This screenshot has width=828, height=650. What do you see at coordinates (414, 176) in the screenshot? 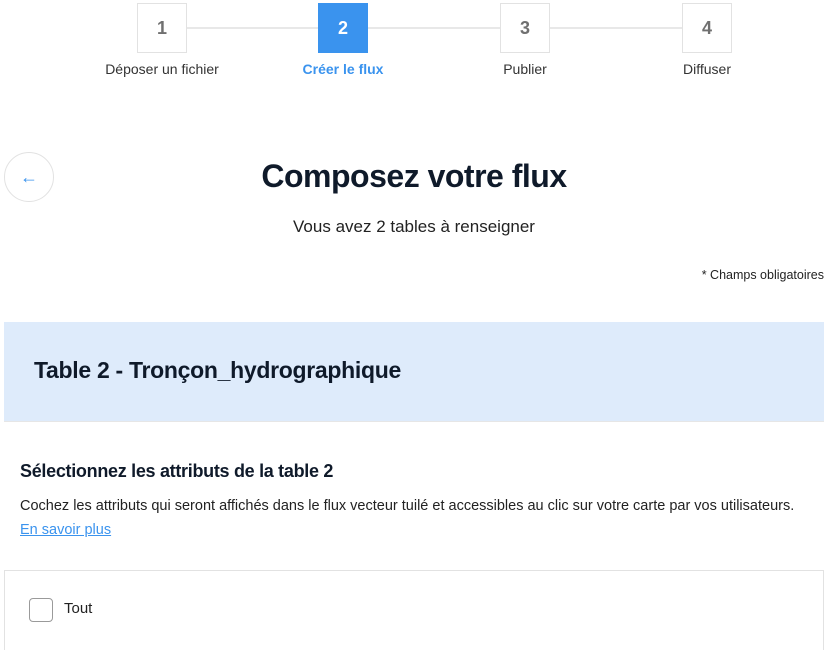
I see `page-title: Composez votre flux` at bounding box center [414, 176].